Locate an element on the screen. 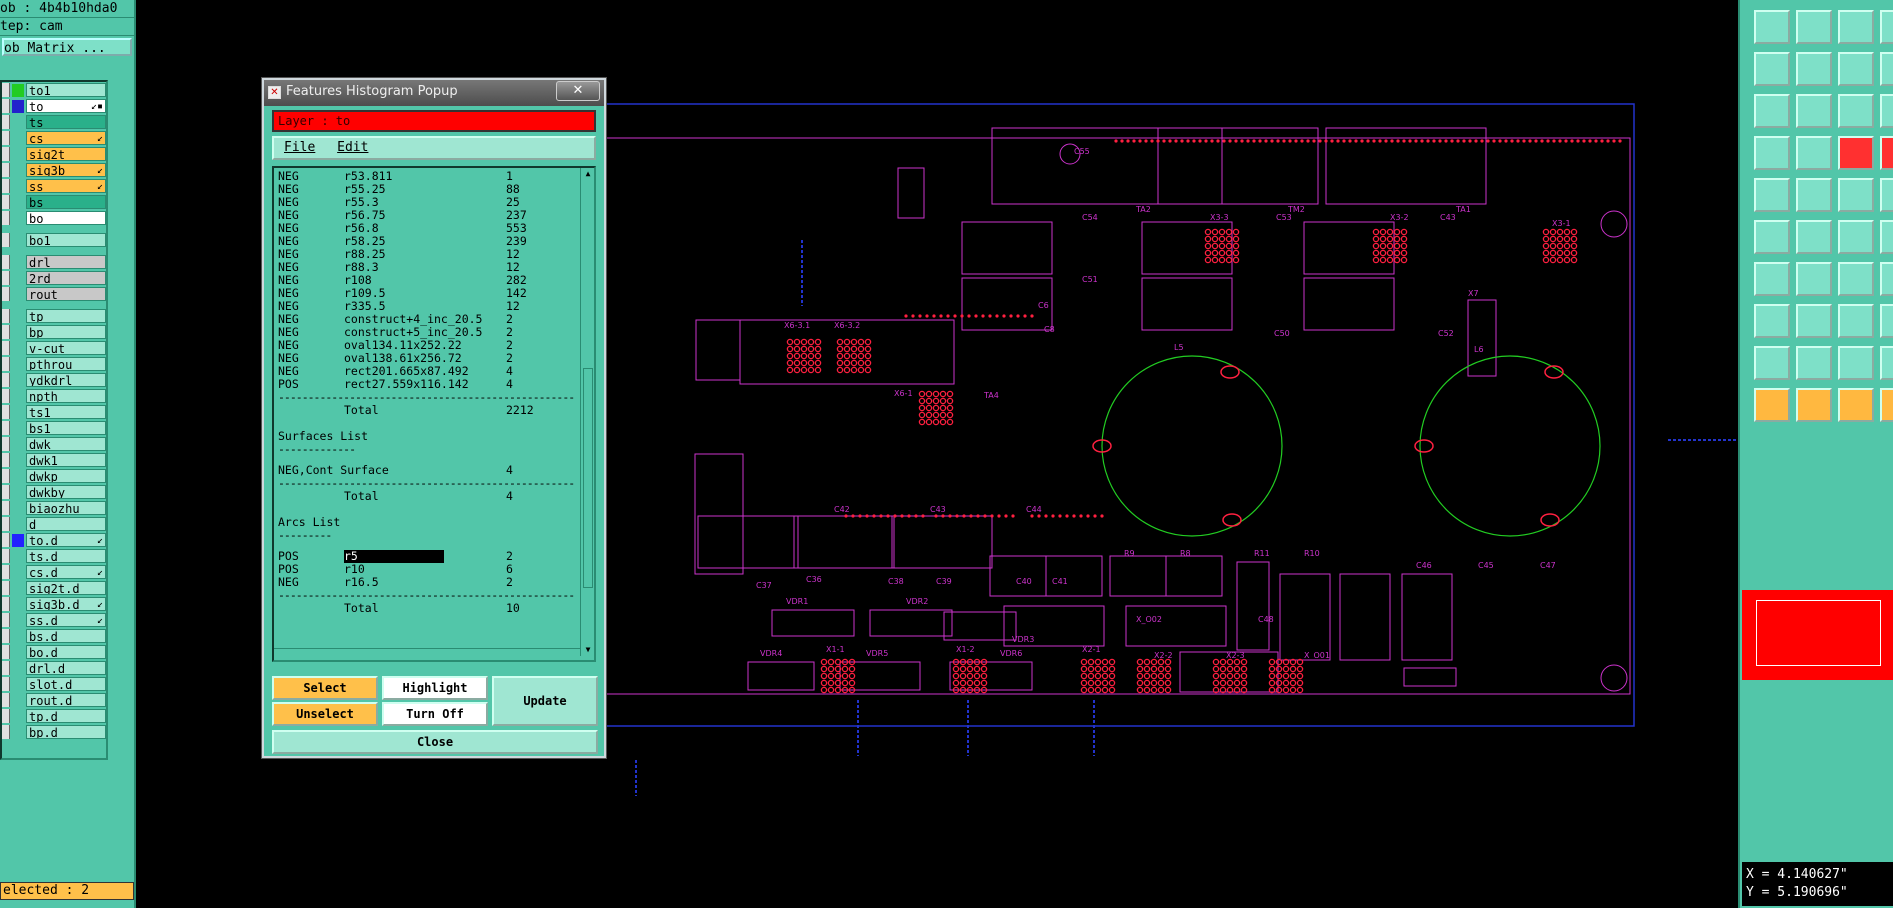 This screenshot has height=908, width=1893. export-icon is located at coordinates (1814, 69).